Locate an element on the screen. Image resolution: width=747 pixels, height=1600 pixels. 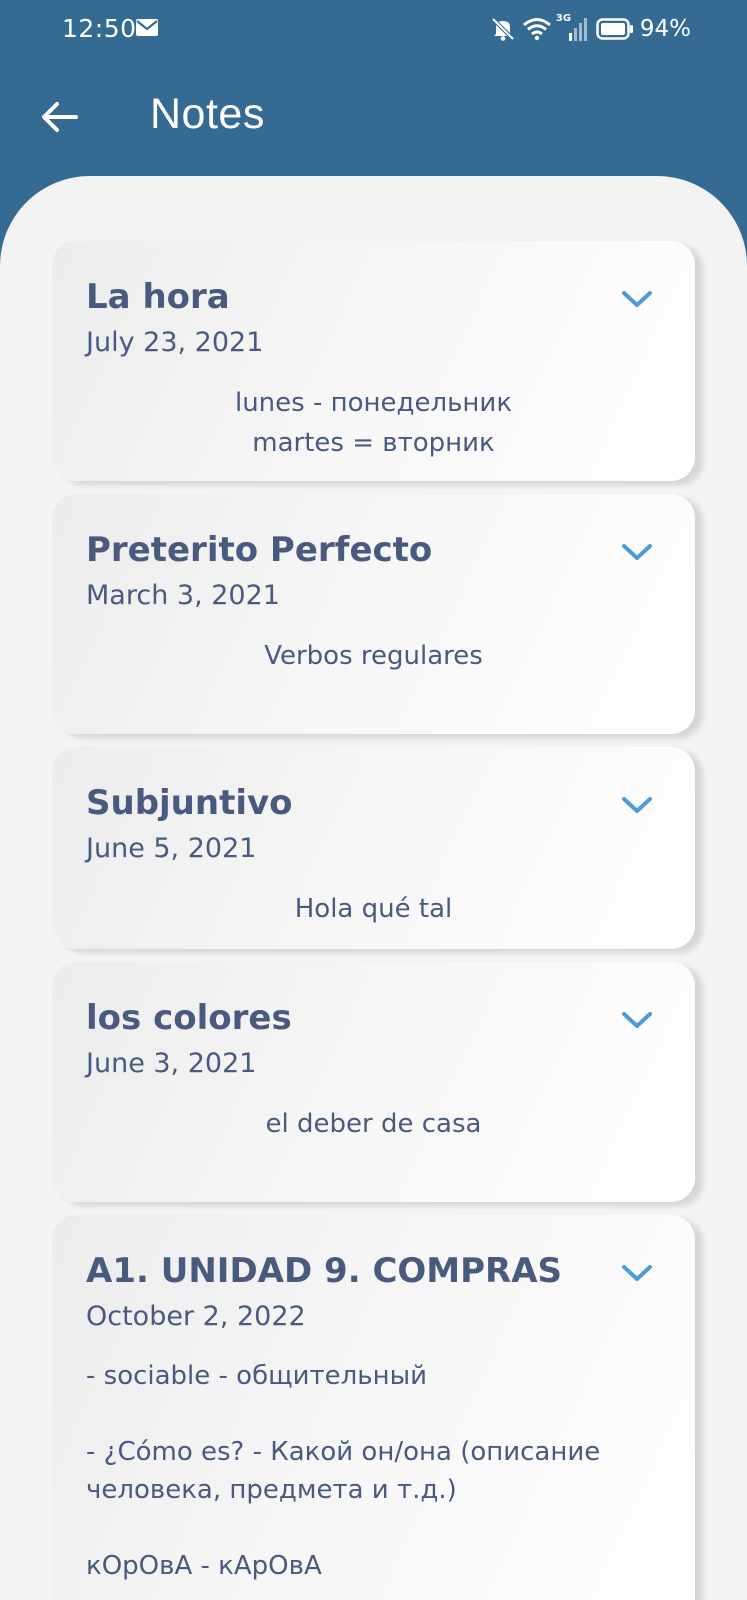
arrow-left-icon is located at coordinates (59, 119).